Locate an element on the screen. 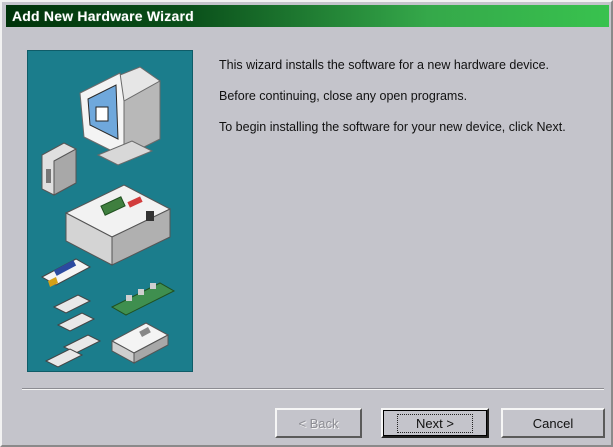 This screenshot has height=447, width=613. next-button: Next > is located at coordinates (435, 423).